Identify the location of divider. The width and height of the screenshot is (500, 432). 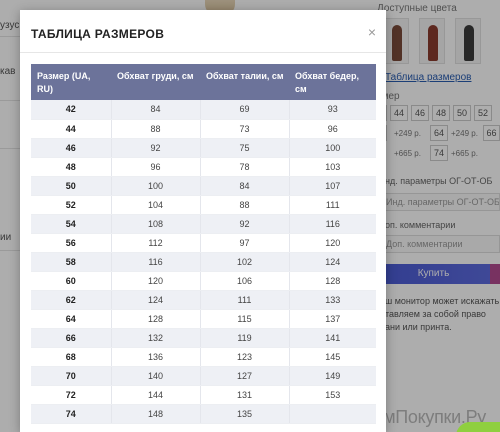
(203, 52).